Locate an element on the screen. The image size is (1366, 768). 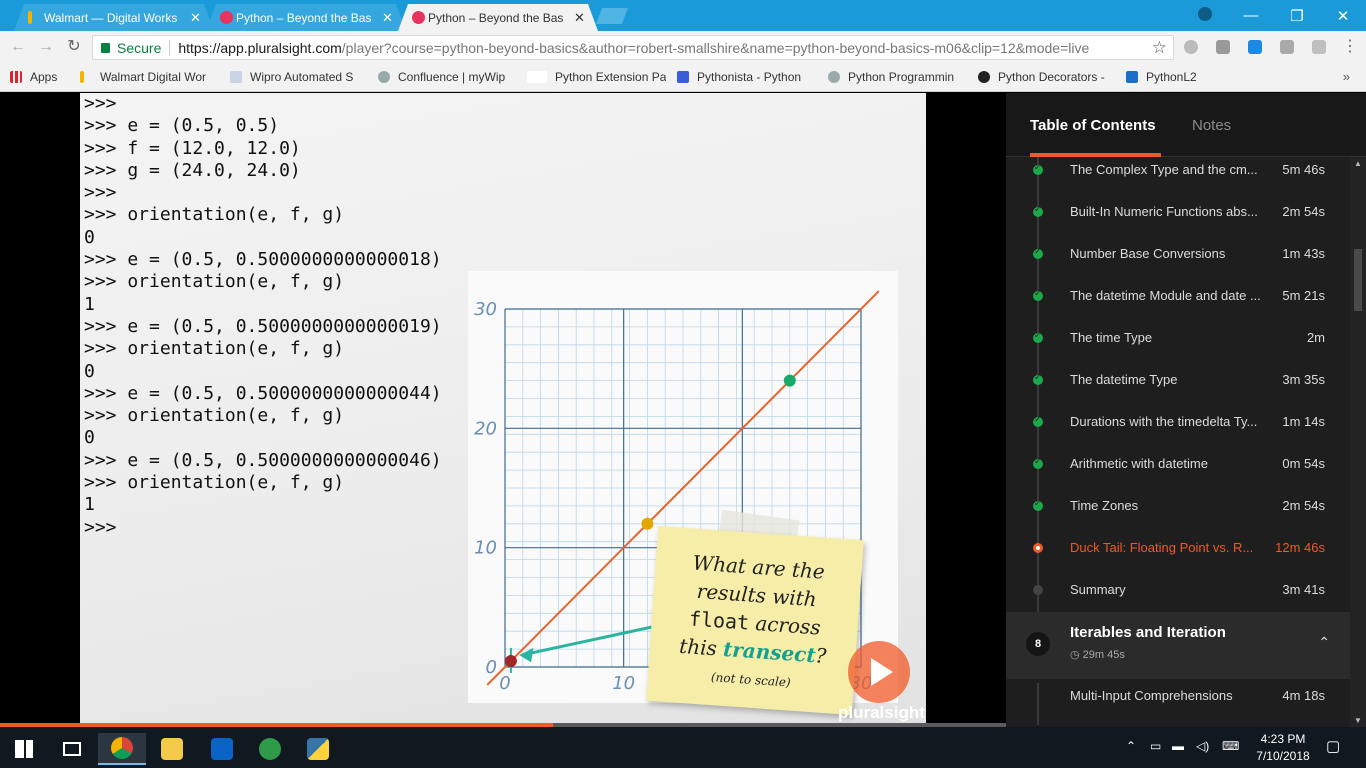
clip-item: The datetime Type 3m 35s is located at coordinates (1178, 388).